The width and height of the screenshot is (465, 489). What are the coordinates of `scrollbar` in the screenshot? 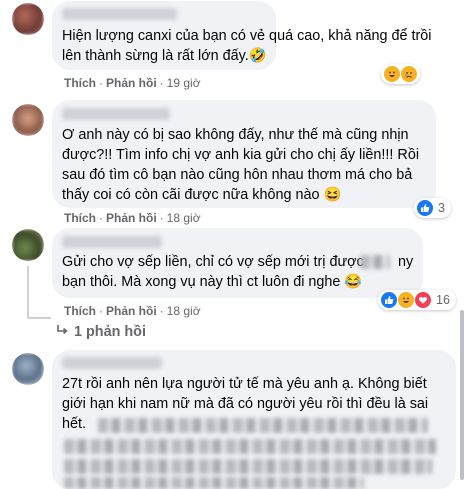 It's located at (462, 244).